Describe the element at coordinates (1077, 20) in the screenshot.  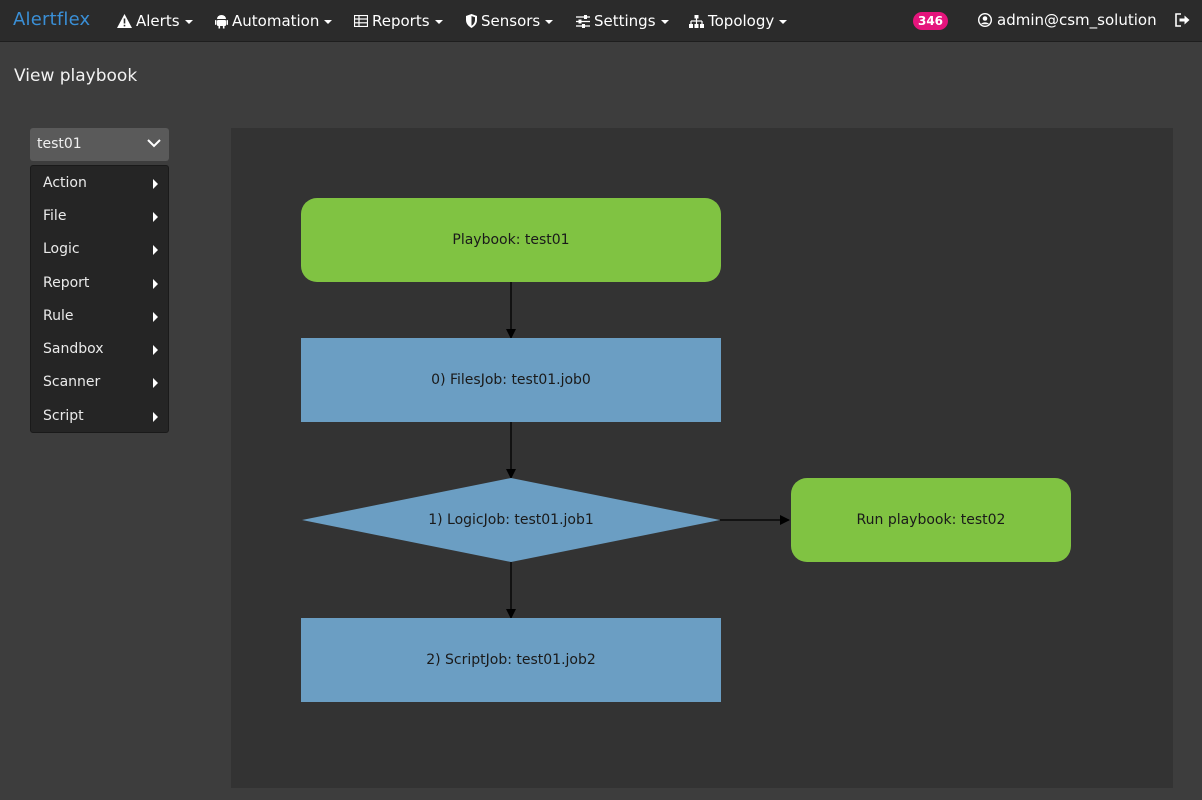
I see `user-name: admin@csm_solution` at that location.